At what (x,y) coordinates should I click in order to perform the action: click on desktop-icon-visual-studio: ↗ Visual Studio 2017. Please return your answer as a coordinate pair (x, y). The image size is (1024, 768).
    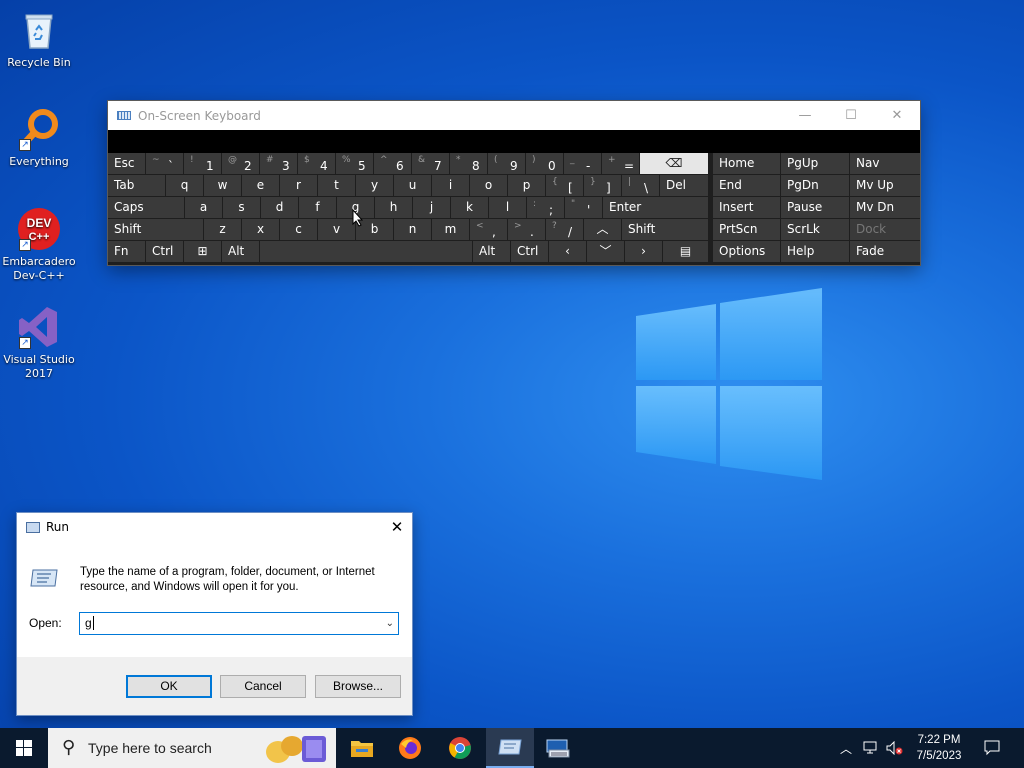
    Looking at the image, I should click on (39, 343).